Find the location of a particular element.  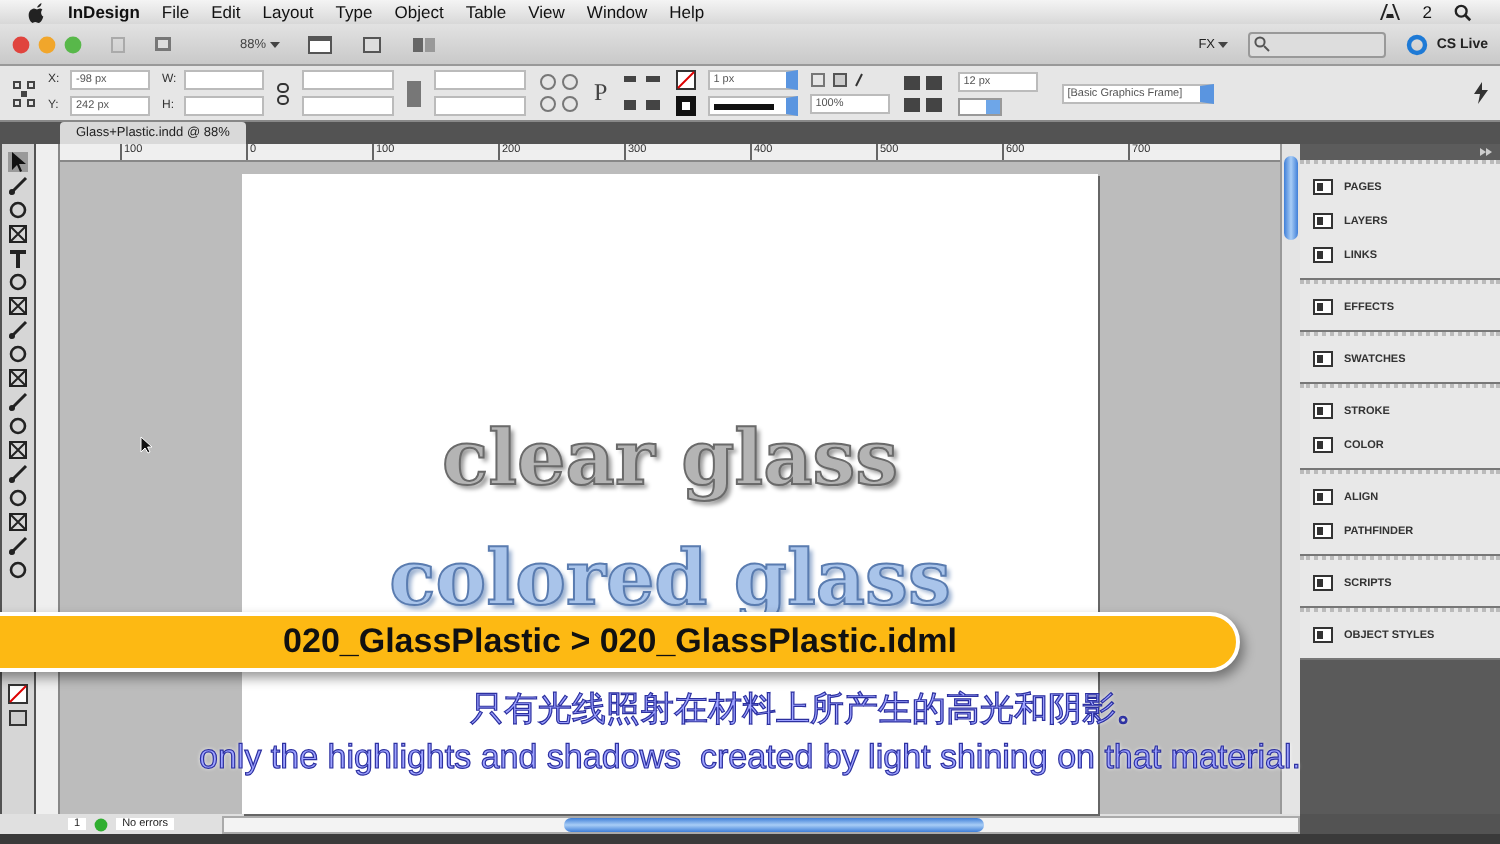

type-glyph: P is located at coordinates (601, 93).